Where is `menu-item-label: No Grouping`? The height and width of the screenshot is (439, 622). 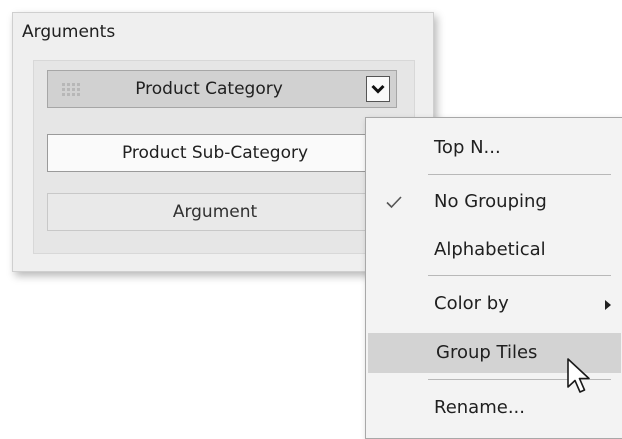 menu-item-label: No Grouping is located at coordinates (490, 201).